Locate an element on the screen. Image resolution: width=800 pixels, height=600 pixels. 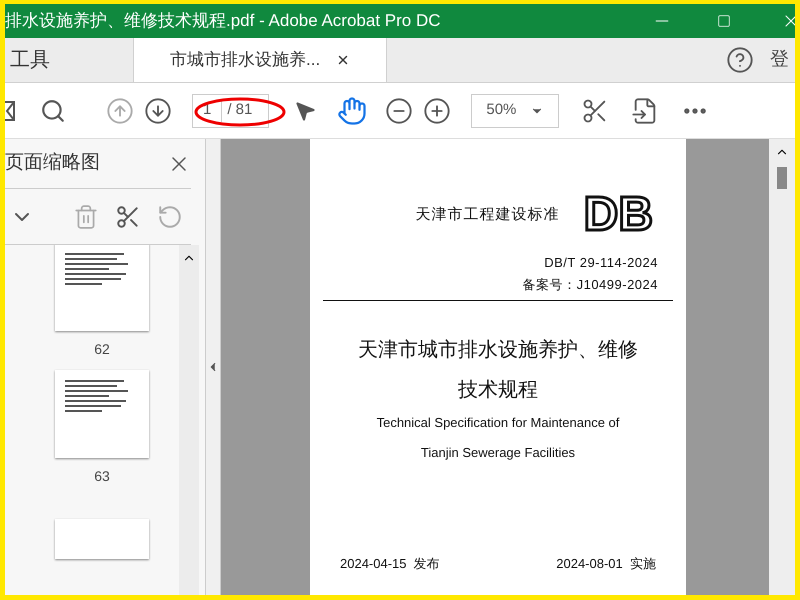
english-title: Technical Specification for Maintenance of is located at coordinates (498, 423).